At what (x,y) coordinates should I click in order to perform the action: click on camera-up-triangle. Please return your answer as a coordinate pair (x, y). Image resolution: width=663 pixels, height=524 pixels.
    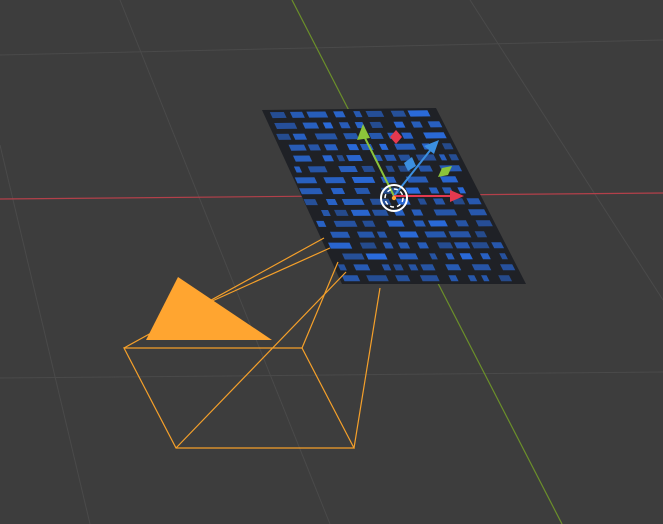
    Looking at the image, I should click on (209, 308).